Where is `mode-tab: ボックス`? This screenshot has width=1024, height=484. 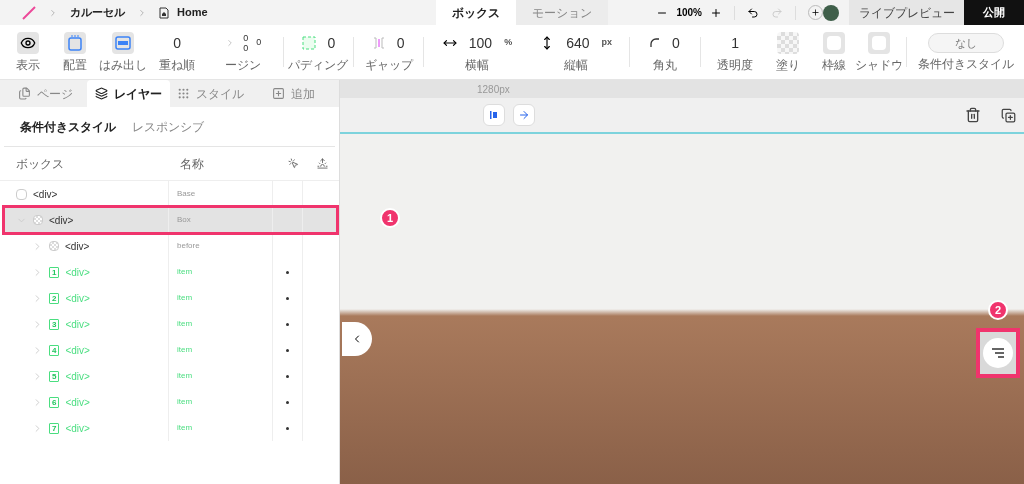
mode-tab: ボックス is located at coordinates (476, 12).